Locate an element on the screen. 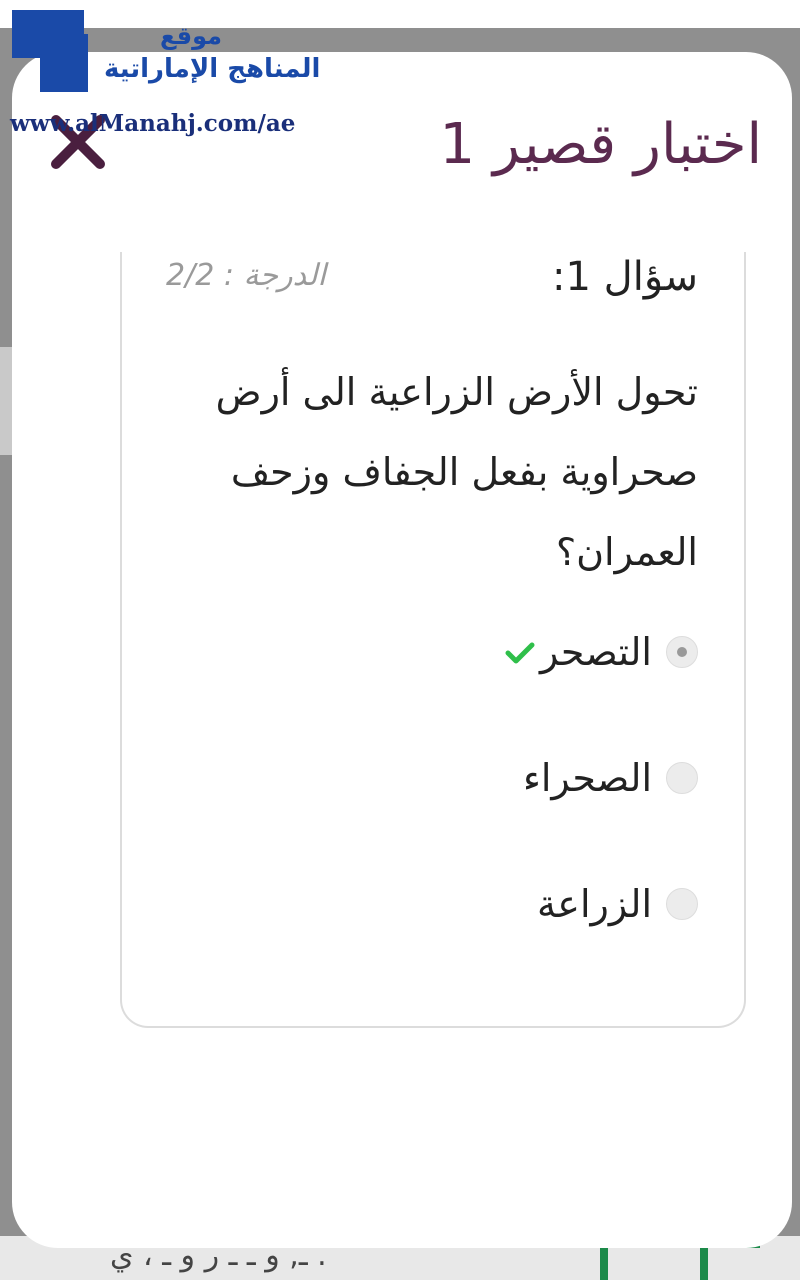 The height and width of the screenshot is (1280, 800). option-2: الصحراء is located at coordinates (610, 778).